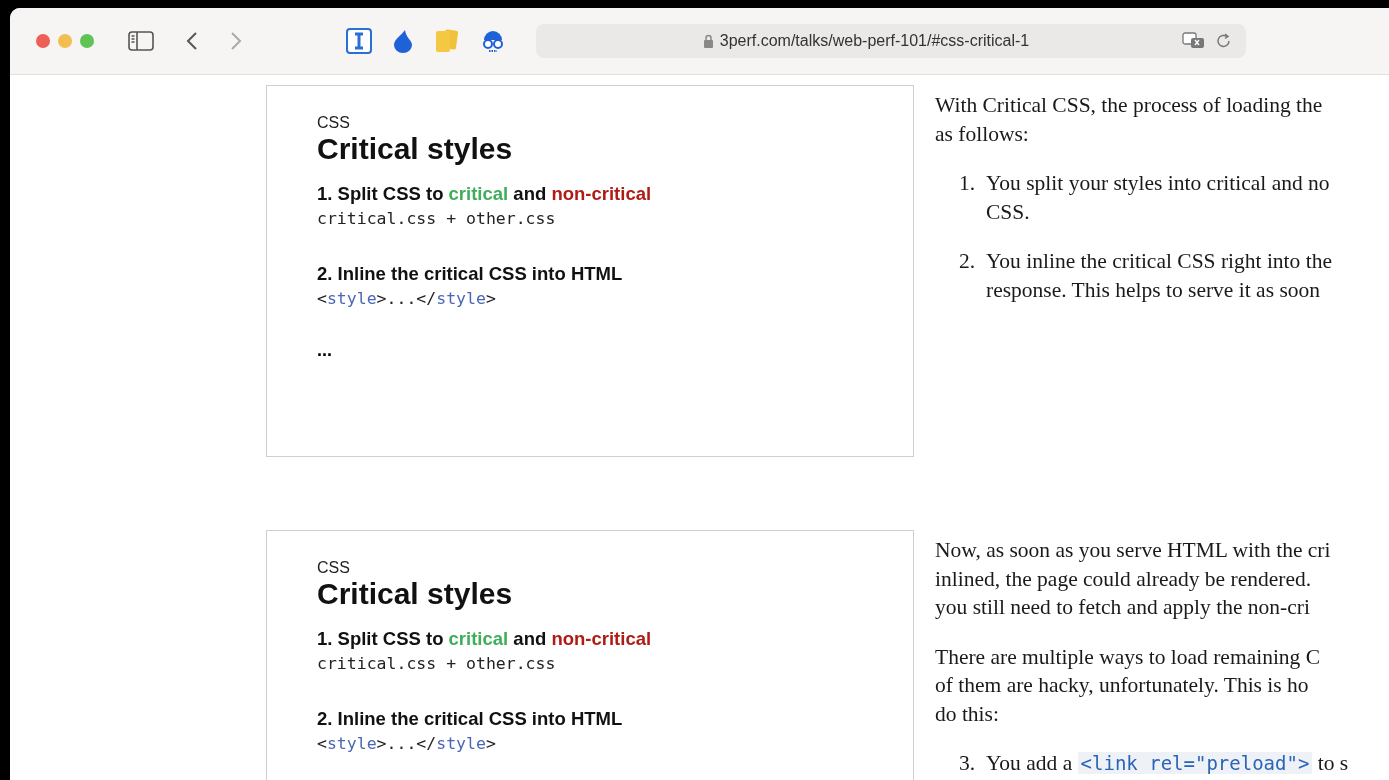 This screenshot has height=780, width=1389. What do you see at coordinates (359, 41) in the screenshot?
I see `text-cursor-icon` at bounding box center [359, 41].